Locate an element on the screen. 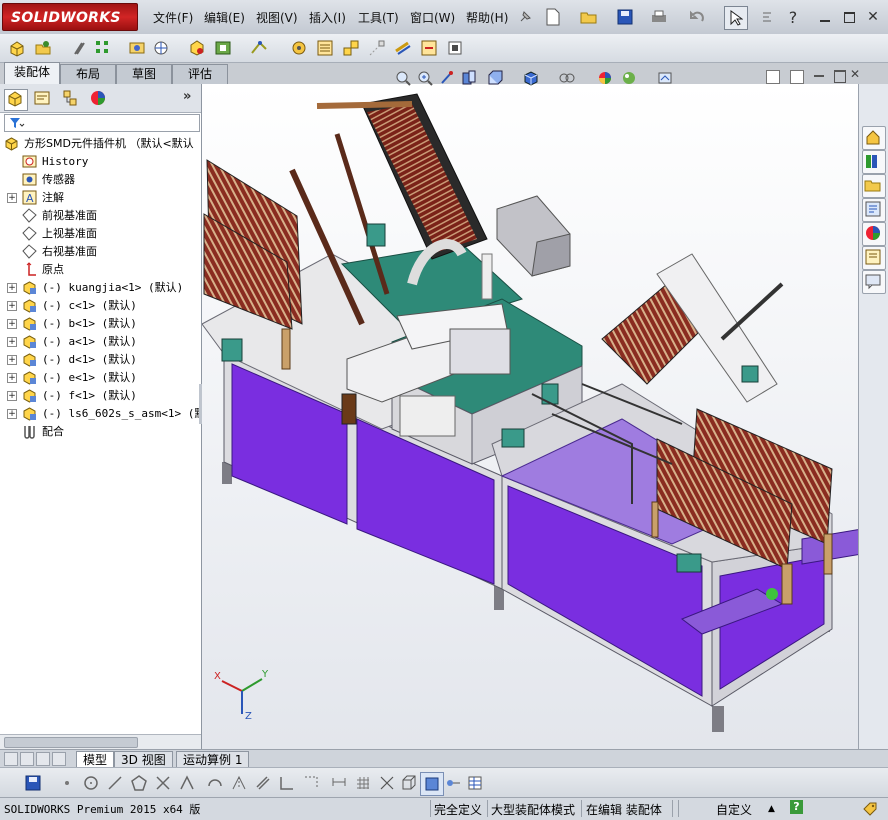  exploded-view-icon is located at coordinates (351, 48).